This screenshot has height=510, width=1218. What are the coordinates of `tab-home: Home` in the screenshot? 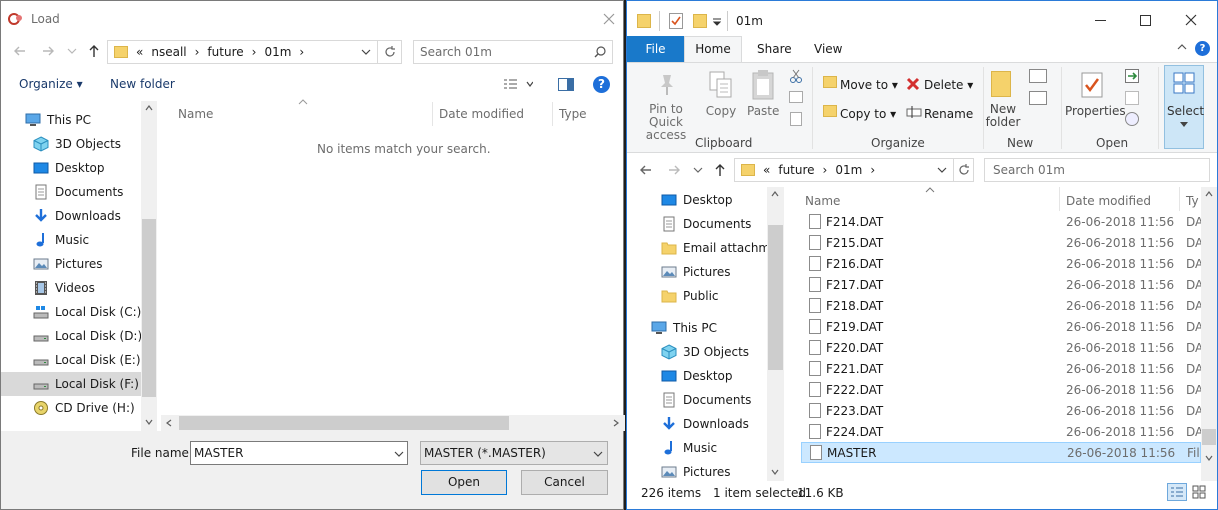 It's located at (713, 49).